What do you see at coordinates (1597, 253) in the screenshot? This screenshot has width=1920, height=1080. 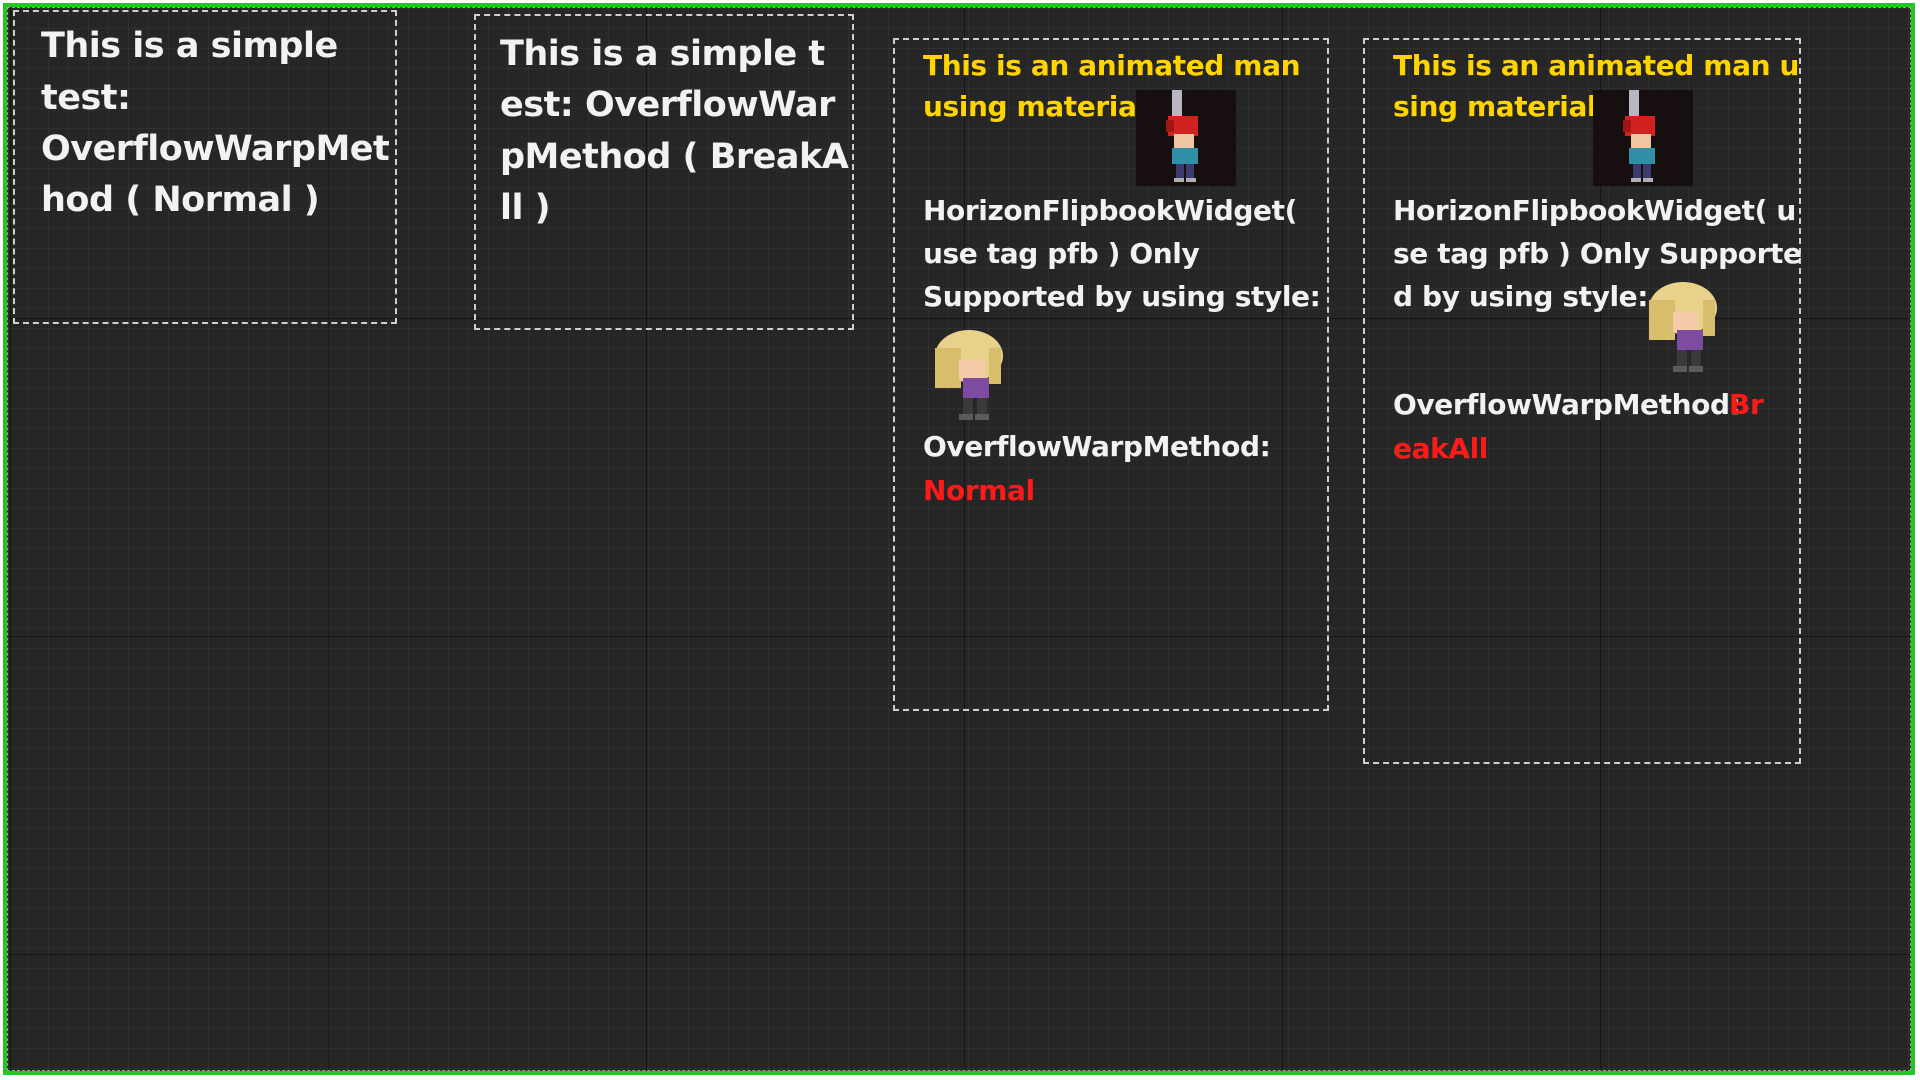 I see `panel-white-line: se tag pfb ) Only Supporte` at bounding box center [1597, 253].